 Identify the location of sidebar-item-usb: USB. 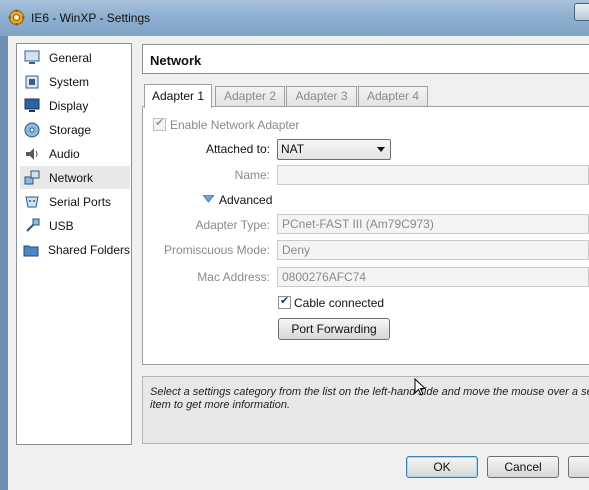
(75, 225).